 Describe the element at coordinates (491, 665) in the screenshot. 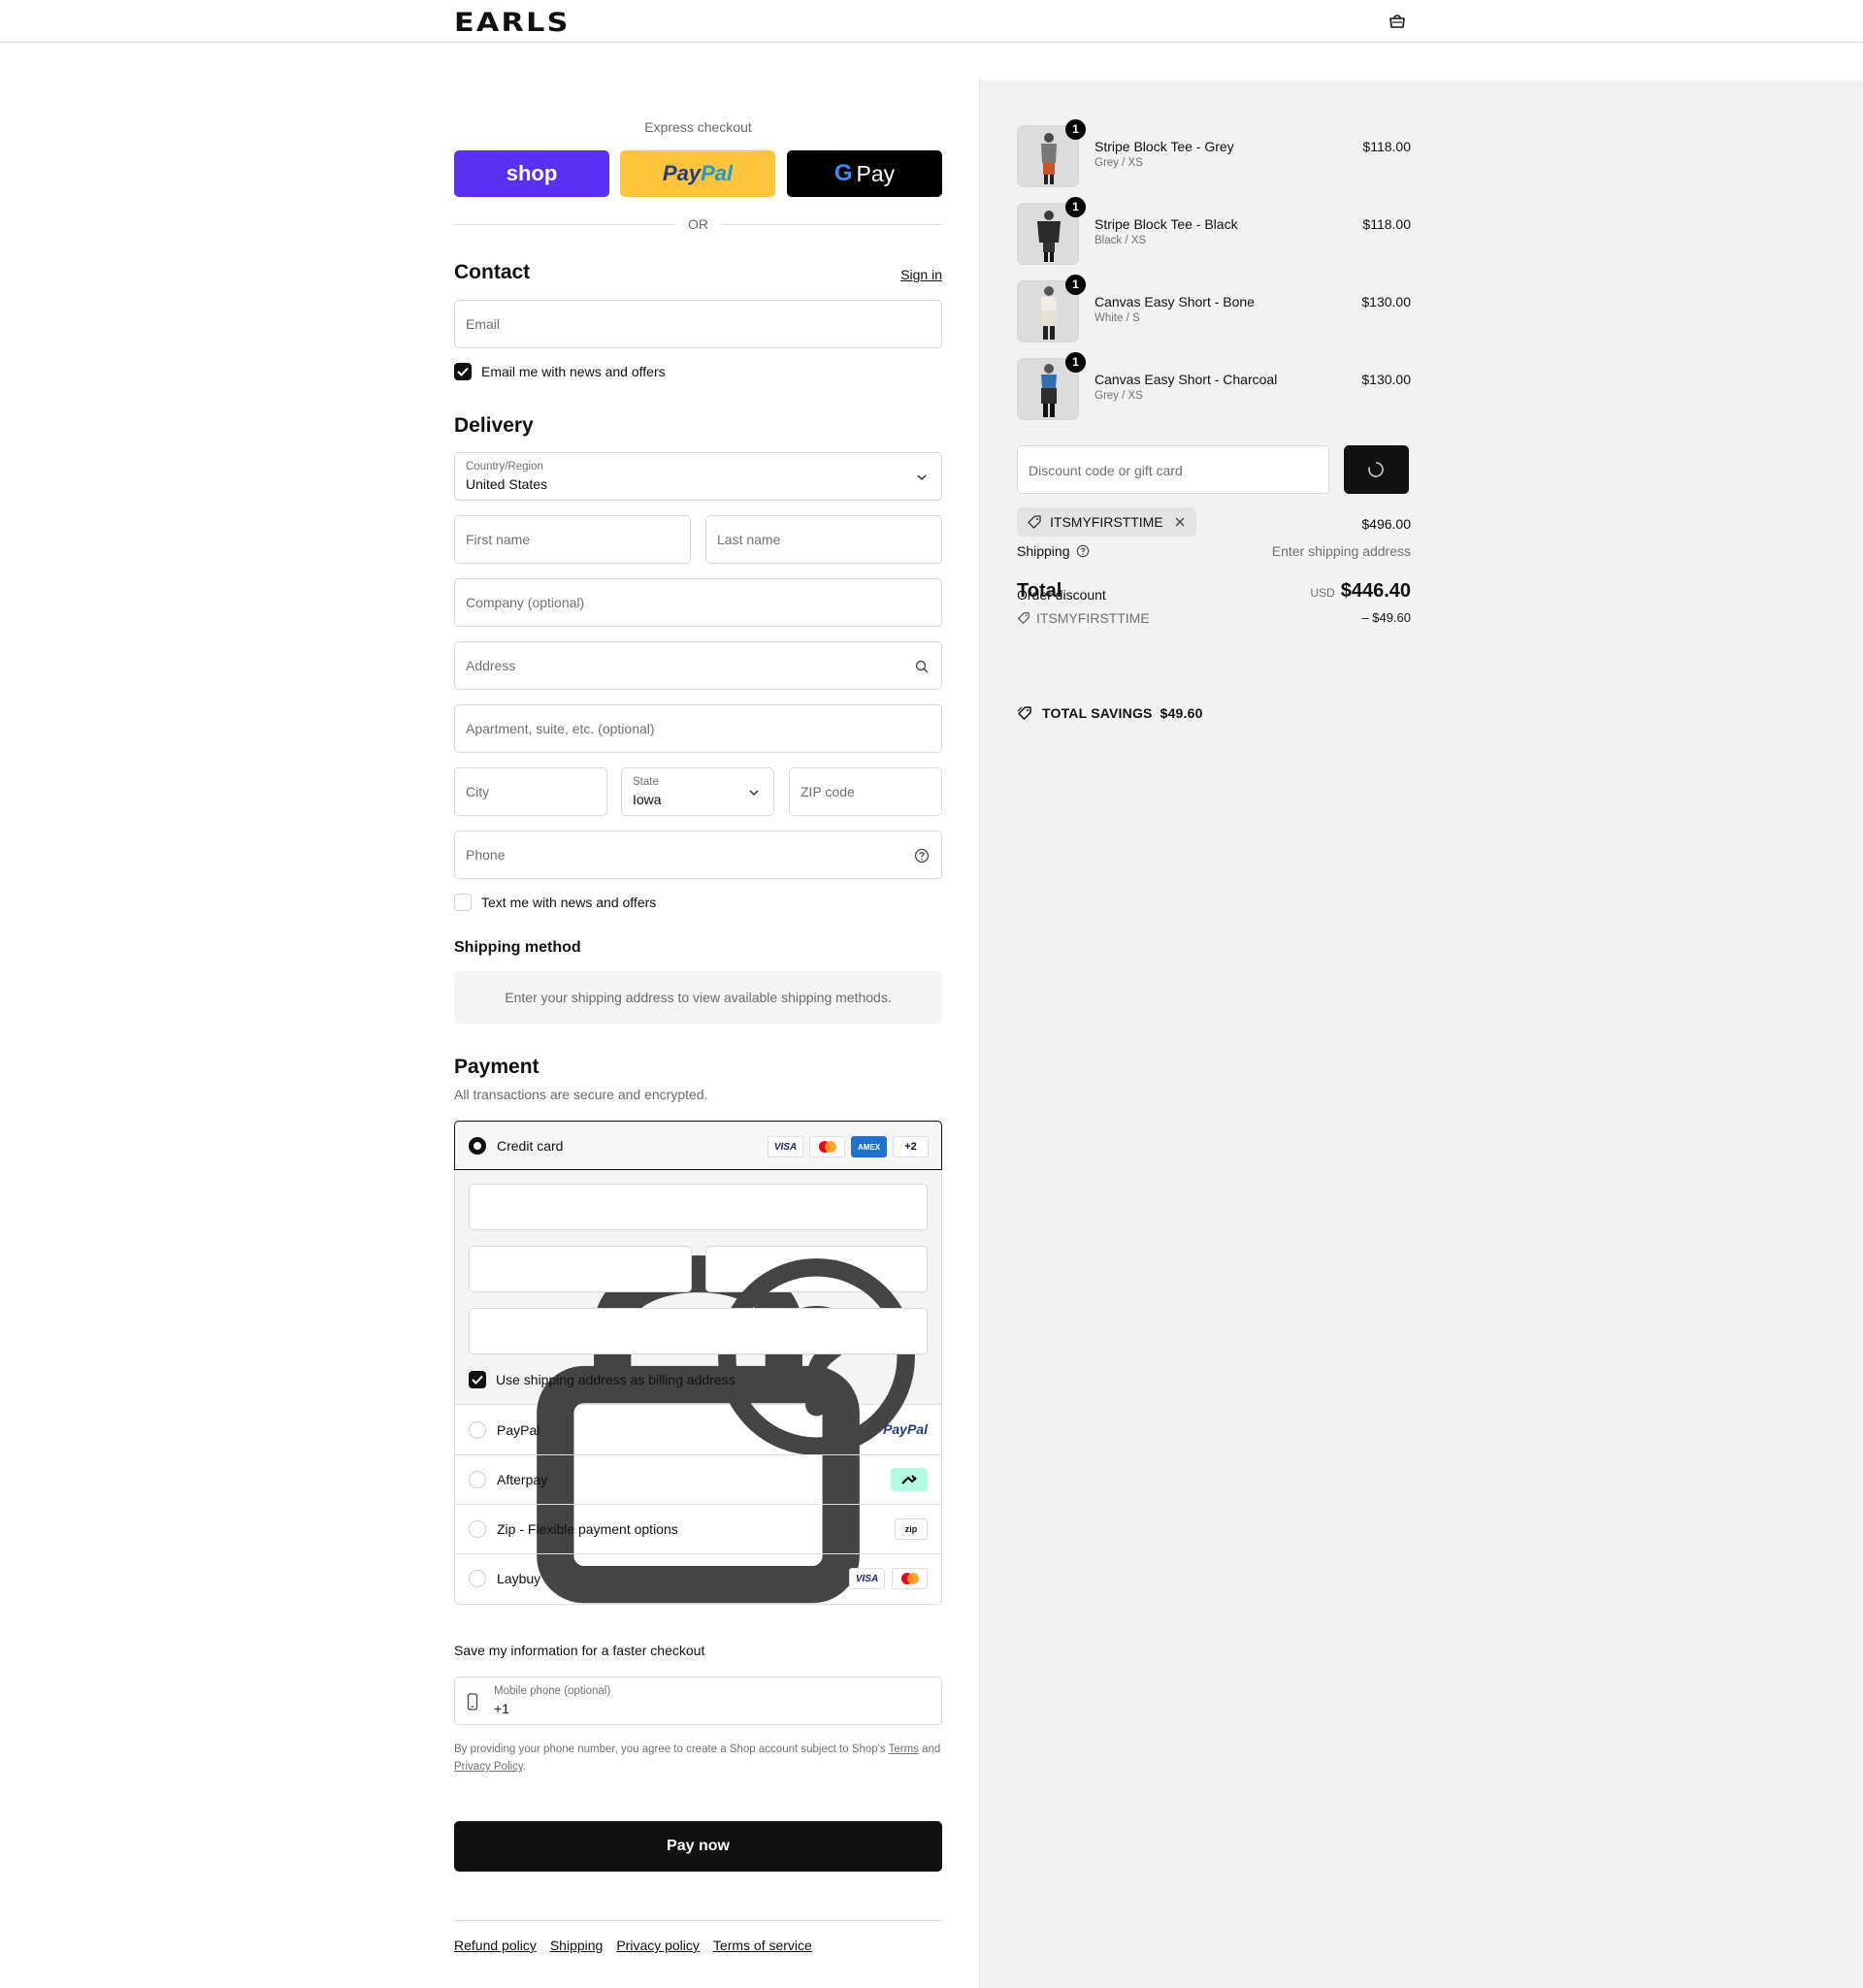

I see `address-placeholder: Address` at that location.